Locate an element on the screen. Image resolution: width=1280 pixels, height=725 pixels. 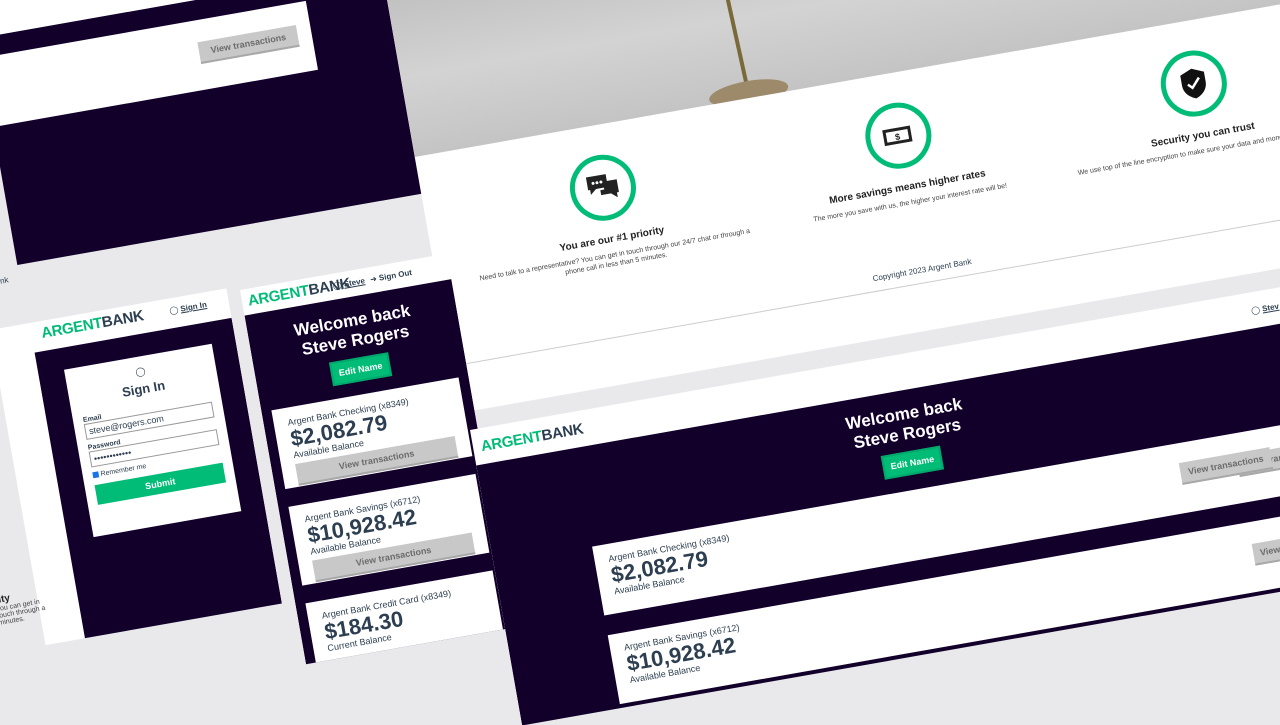
chat-icon is located at coordinates (603, 187).